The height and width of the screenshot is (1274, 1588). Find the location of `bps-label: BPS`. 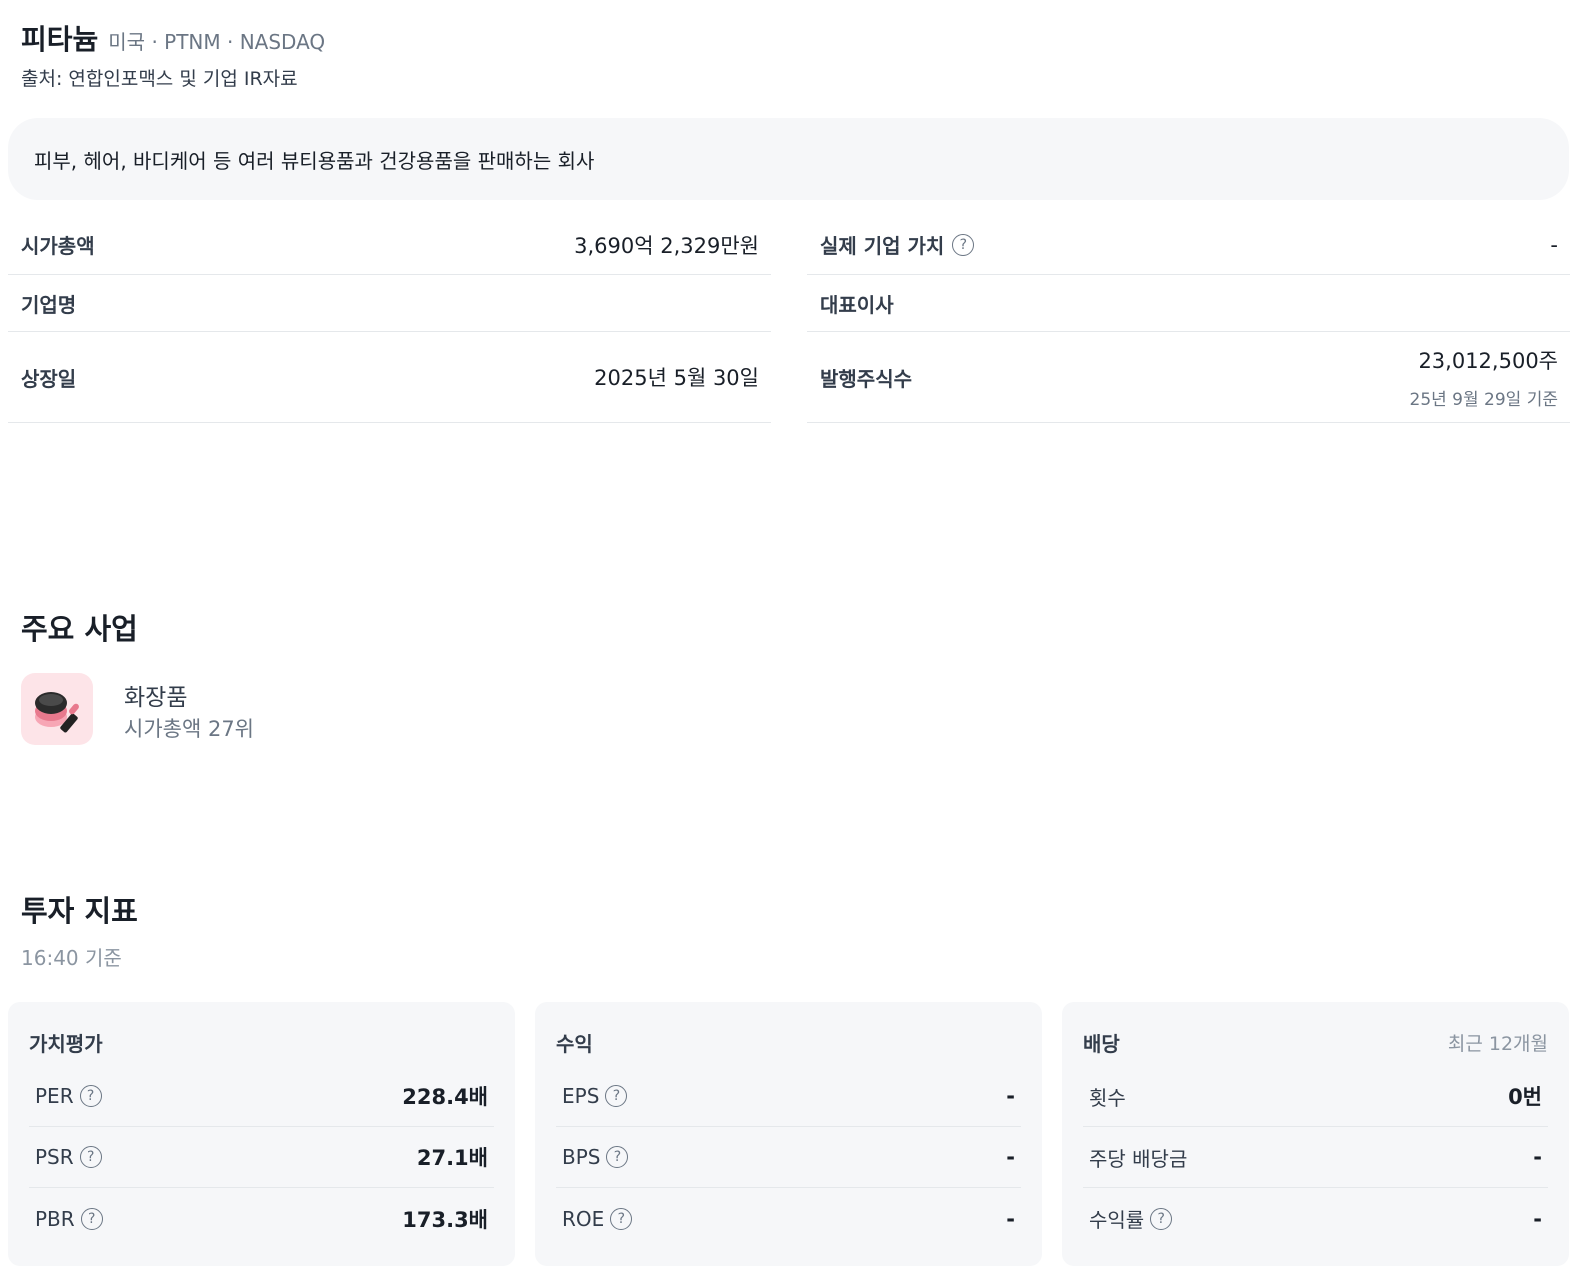

bps-label: BPS is located at coordinates (581, 1157).